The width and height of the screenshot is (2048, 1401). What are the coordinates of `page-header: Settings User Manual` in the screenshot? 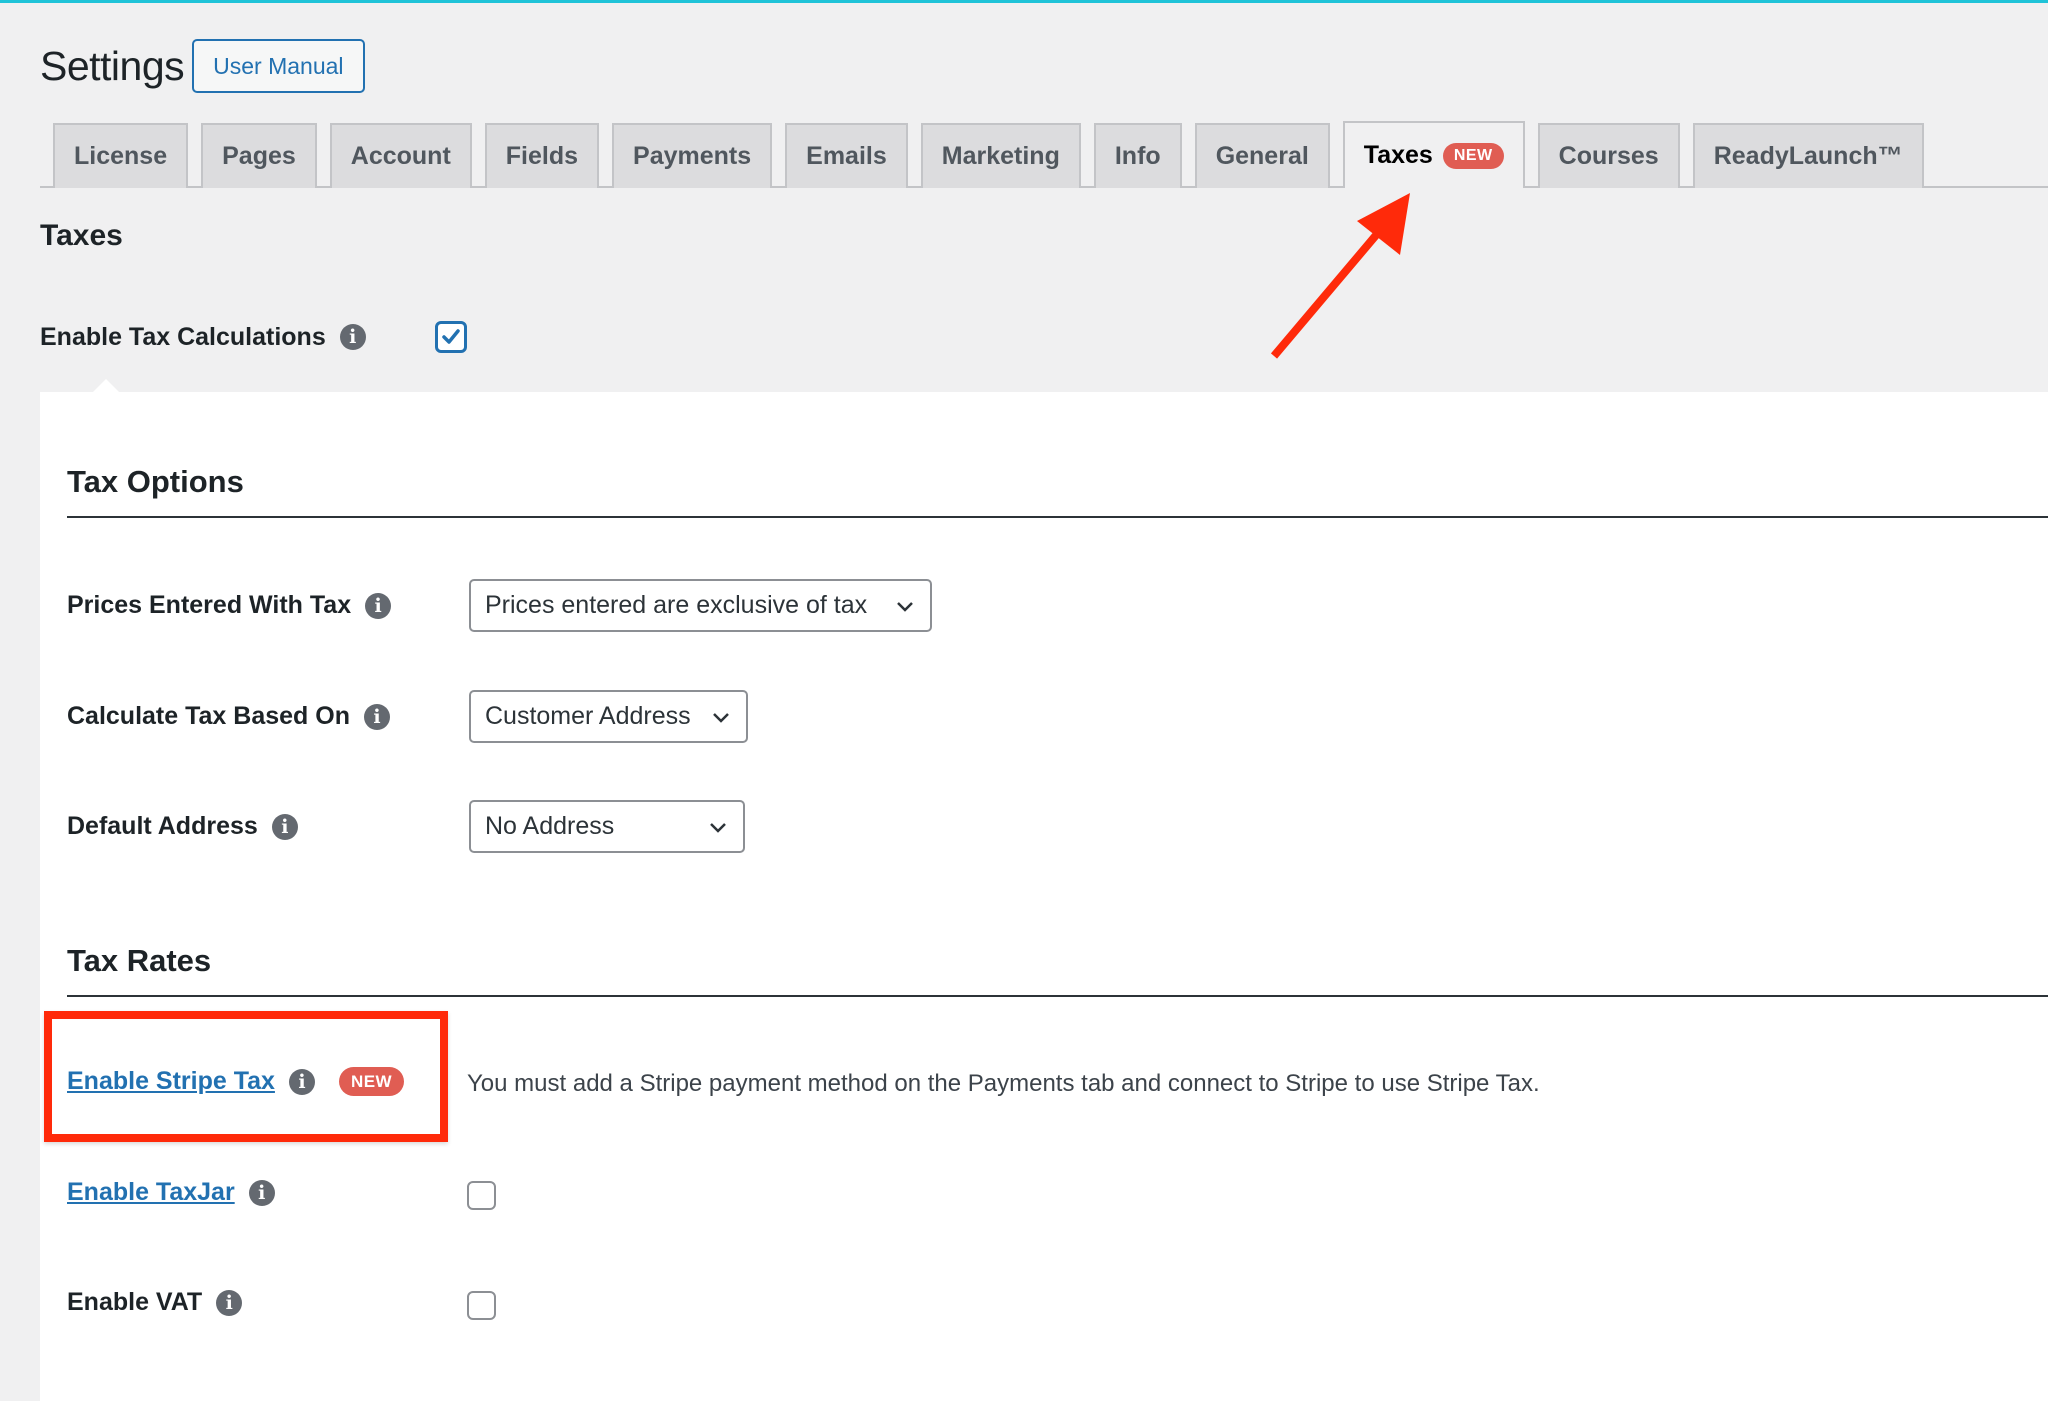 It's located at (202, 66).